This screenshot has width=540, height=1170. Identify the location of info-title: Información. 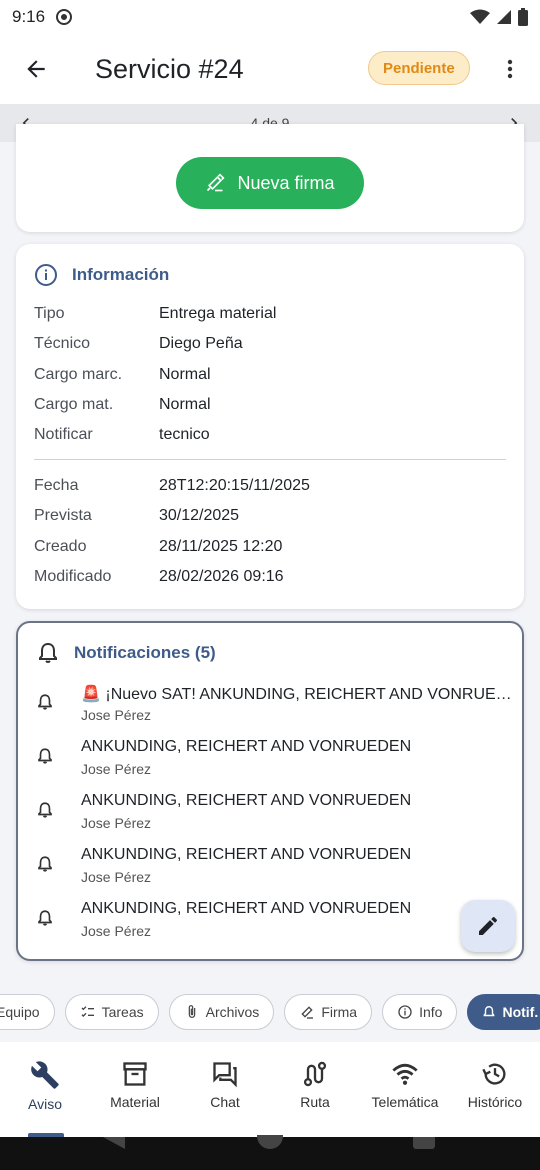
(121, 274).